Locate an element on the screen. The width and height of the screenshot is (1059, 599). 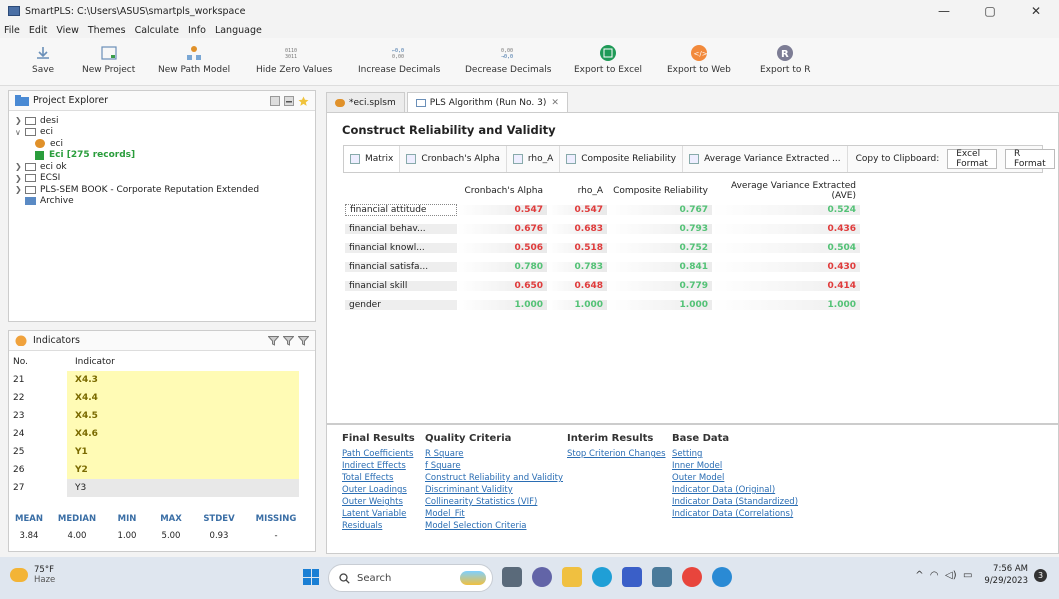
result-link: Latent Variable is located at coordinates (378, 515).